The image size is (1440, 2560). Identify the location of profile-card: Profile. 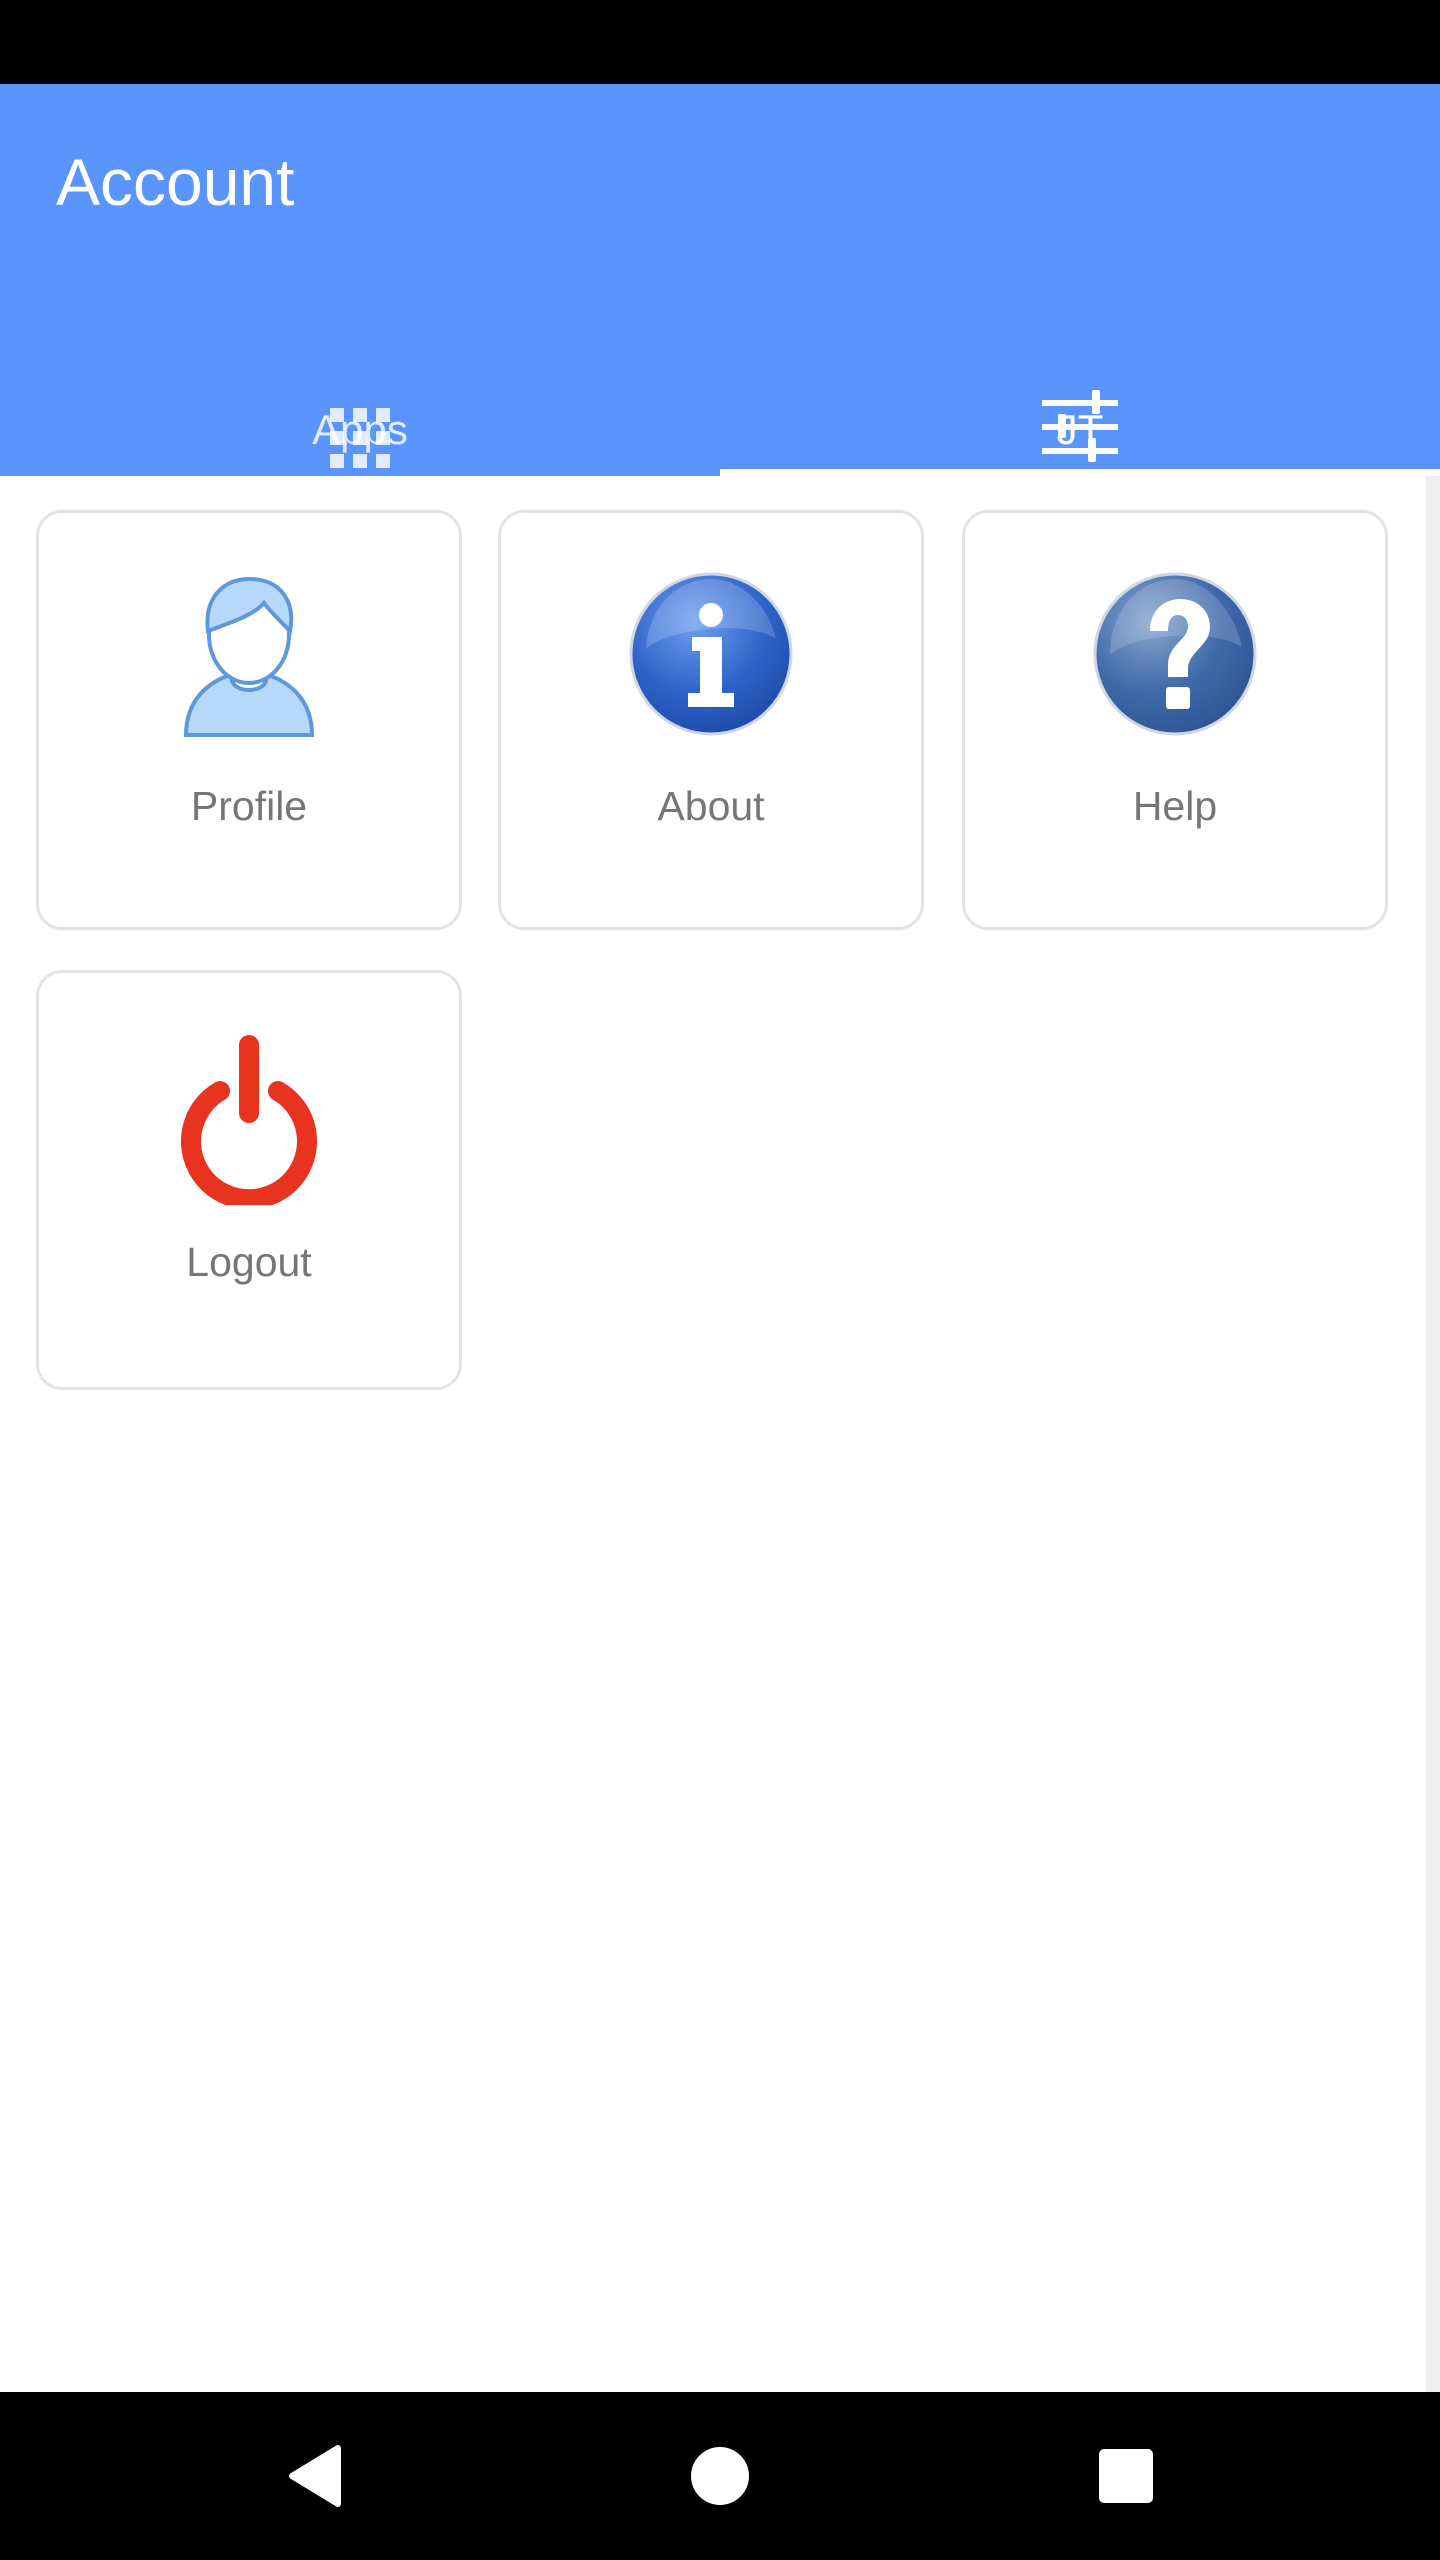
(249, 720).